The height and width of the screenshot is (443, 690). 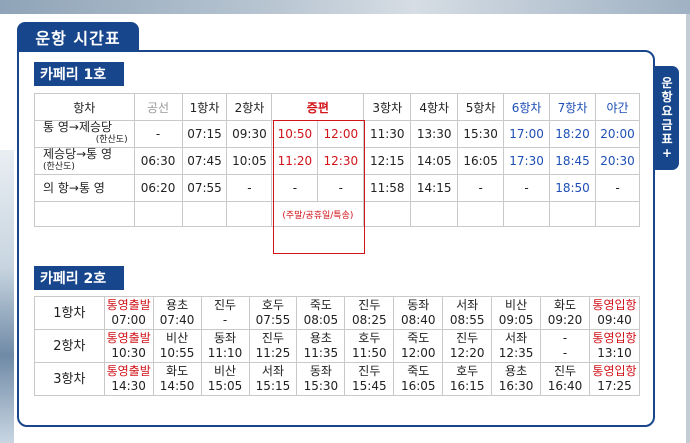 I want to click on stop-cell: 서좌 12:35, so click(x=516, y=346).